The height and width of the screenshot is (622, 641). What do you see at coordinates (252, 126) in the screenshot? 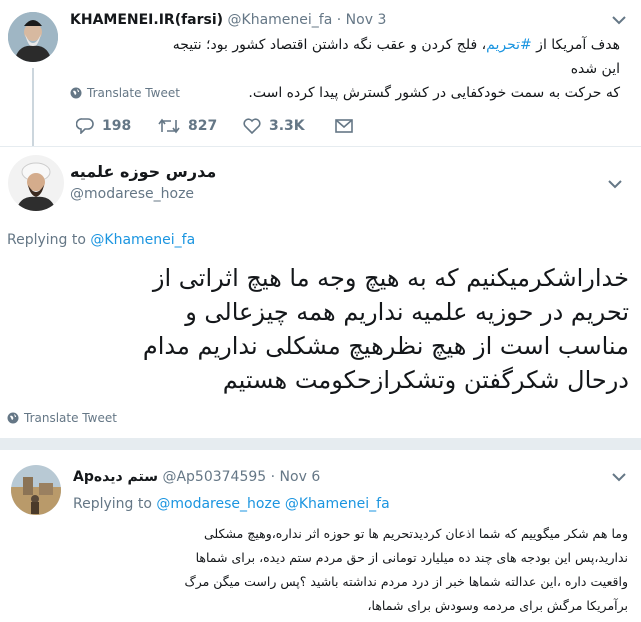
I see `heart-icon` at bounding box center [252, 126].